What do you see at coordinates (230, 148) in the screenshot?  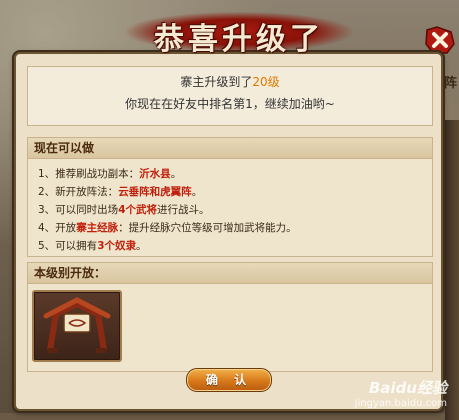 I see `unlocks-heading: 现在可以做` at bounding box center [230, 148].